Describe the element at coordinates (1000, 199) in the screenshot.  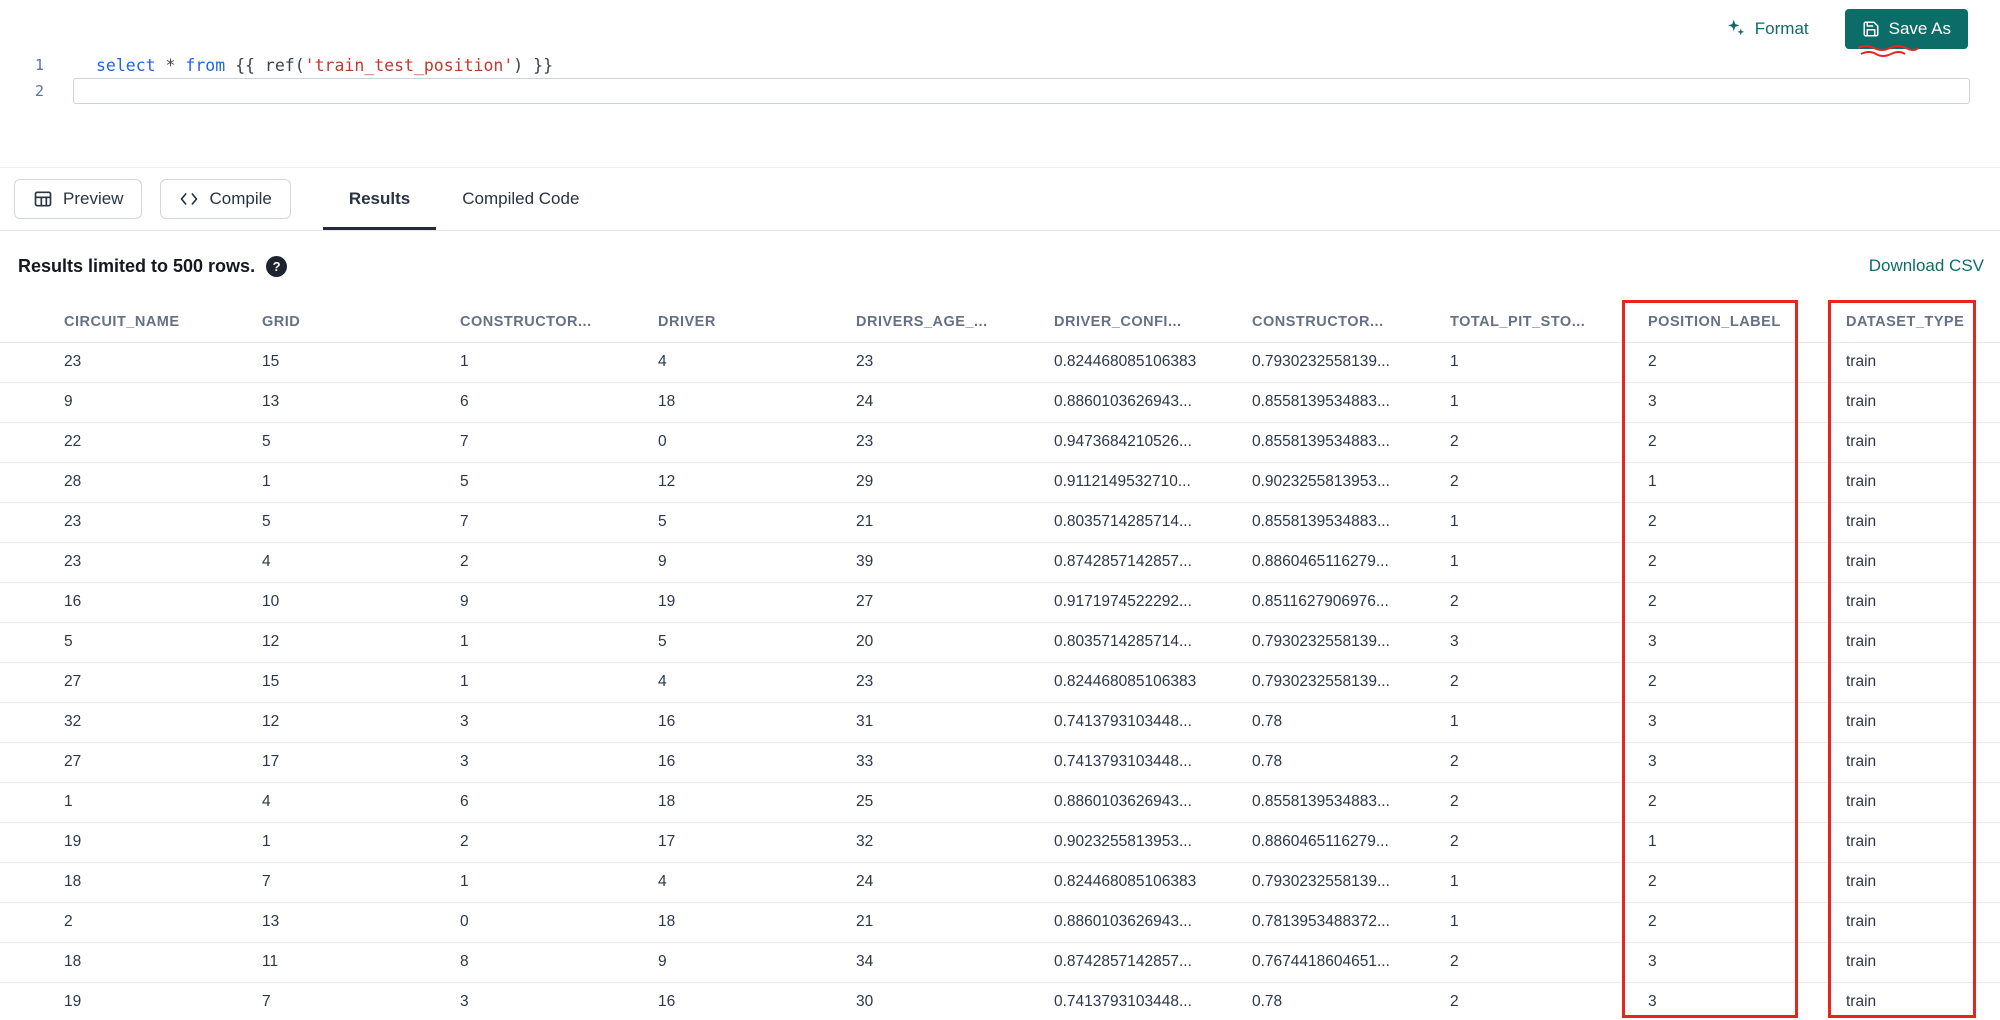
I see `results-panel-header: Preview Compile Results Compiled Code` at that location.